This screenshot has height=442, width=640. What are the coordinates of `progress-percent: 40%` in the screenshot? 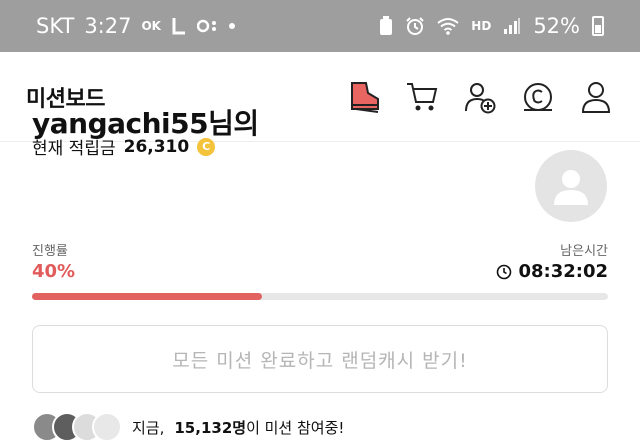 It's located at (54, 271).